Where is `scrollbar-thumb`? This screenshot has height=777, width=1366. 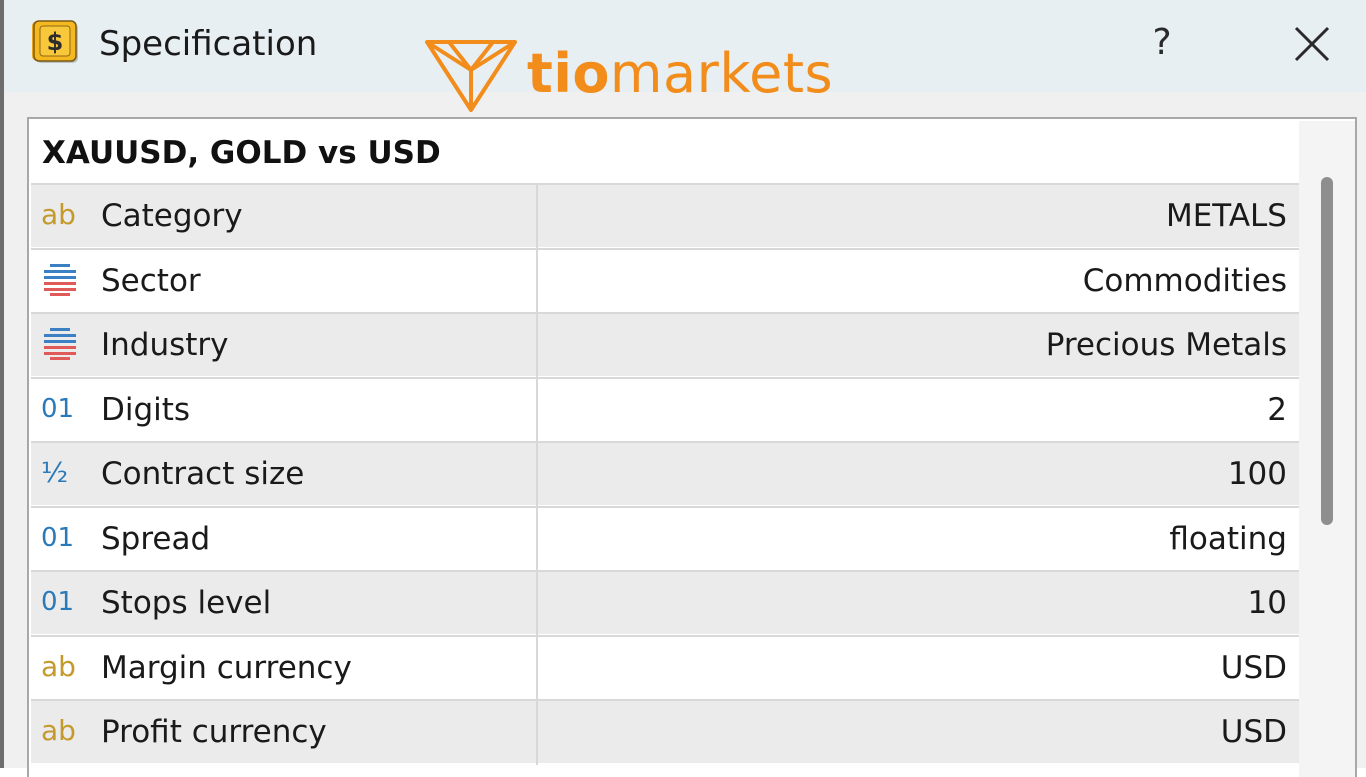
scrollbar-thumb is located at coordinates (1327, 351).